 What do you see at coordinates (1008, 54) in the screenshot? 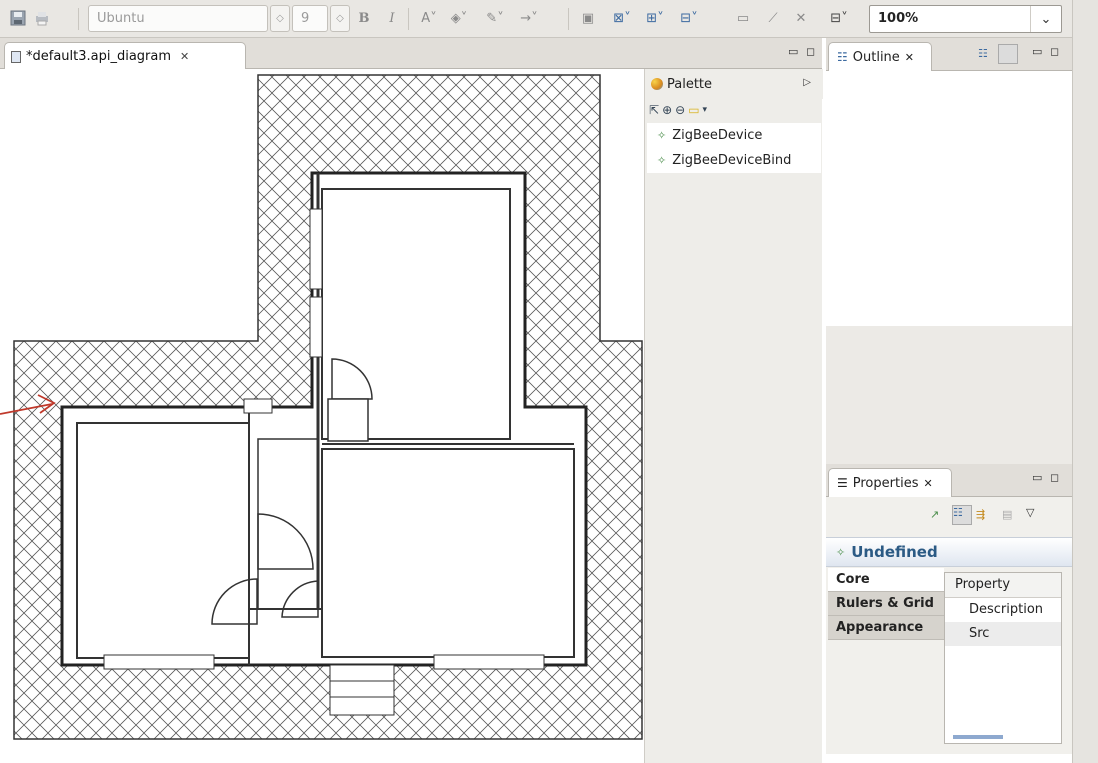
I see `overview-icon` at bounding box center [1008, 54].